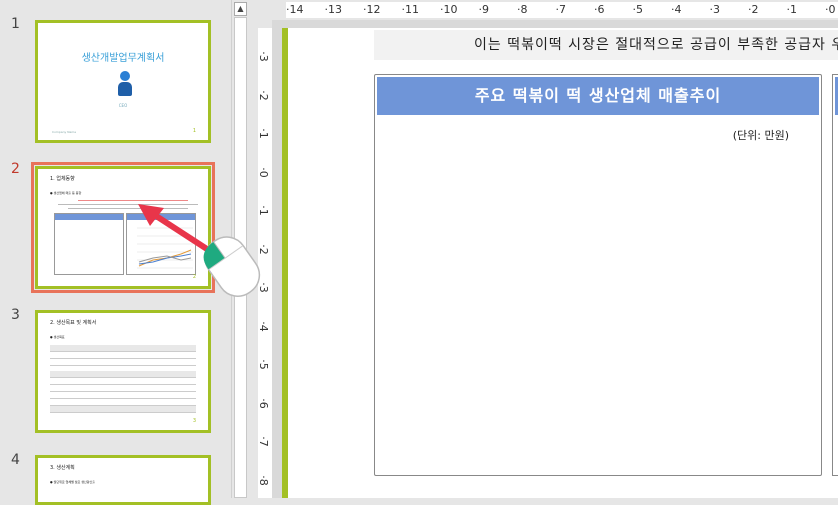 Image resolution: width=838 pixels, height=505 pixels. I want to click on slide-1-subtitle: CEO, so click(123, 105).